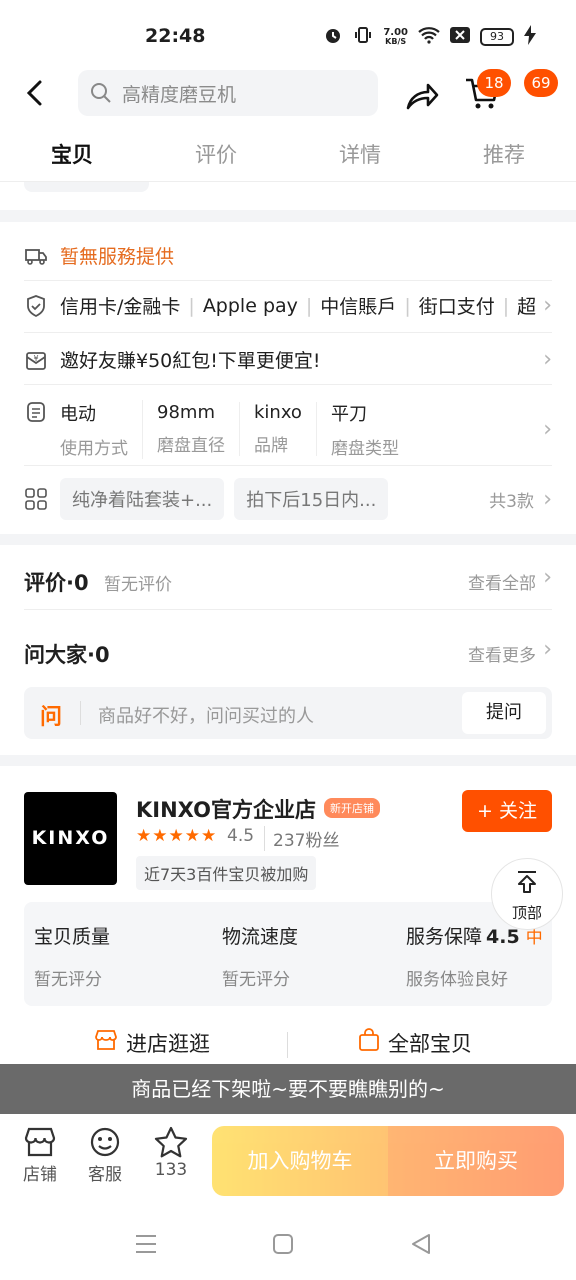 This screenshot has width=576, height=1280. Describe the element at coordinates (36, 256) in the screenshot. I see `truck-icon` at that location.